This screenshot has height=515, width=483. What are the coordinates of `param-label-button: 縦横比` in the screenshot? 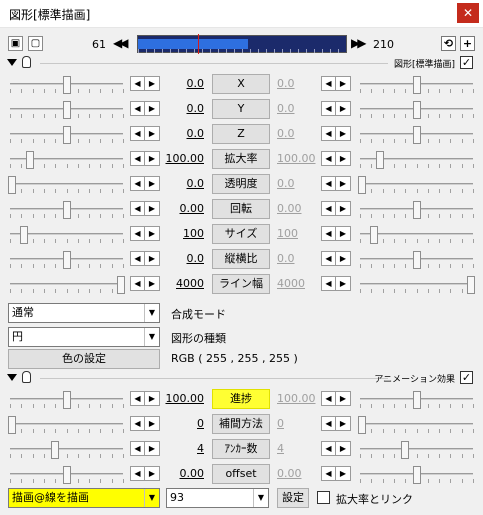 It's located at (241, 259).